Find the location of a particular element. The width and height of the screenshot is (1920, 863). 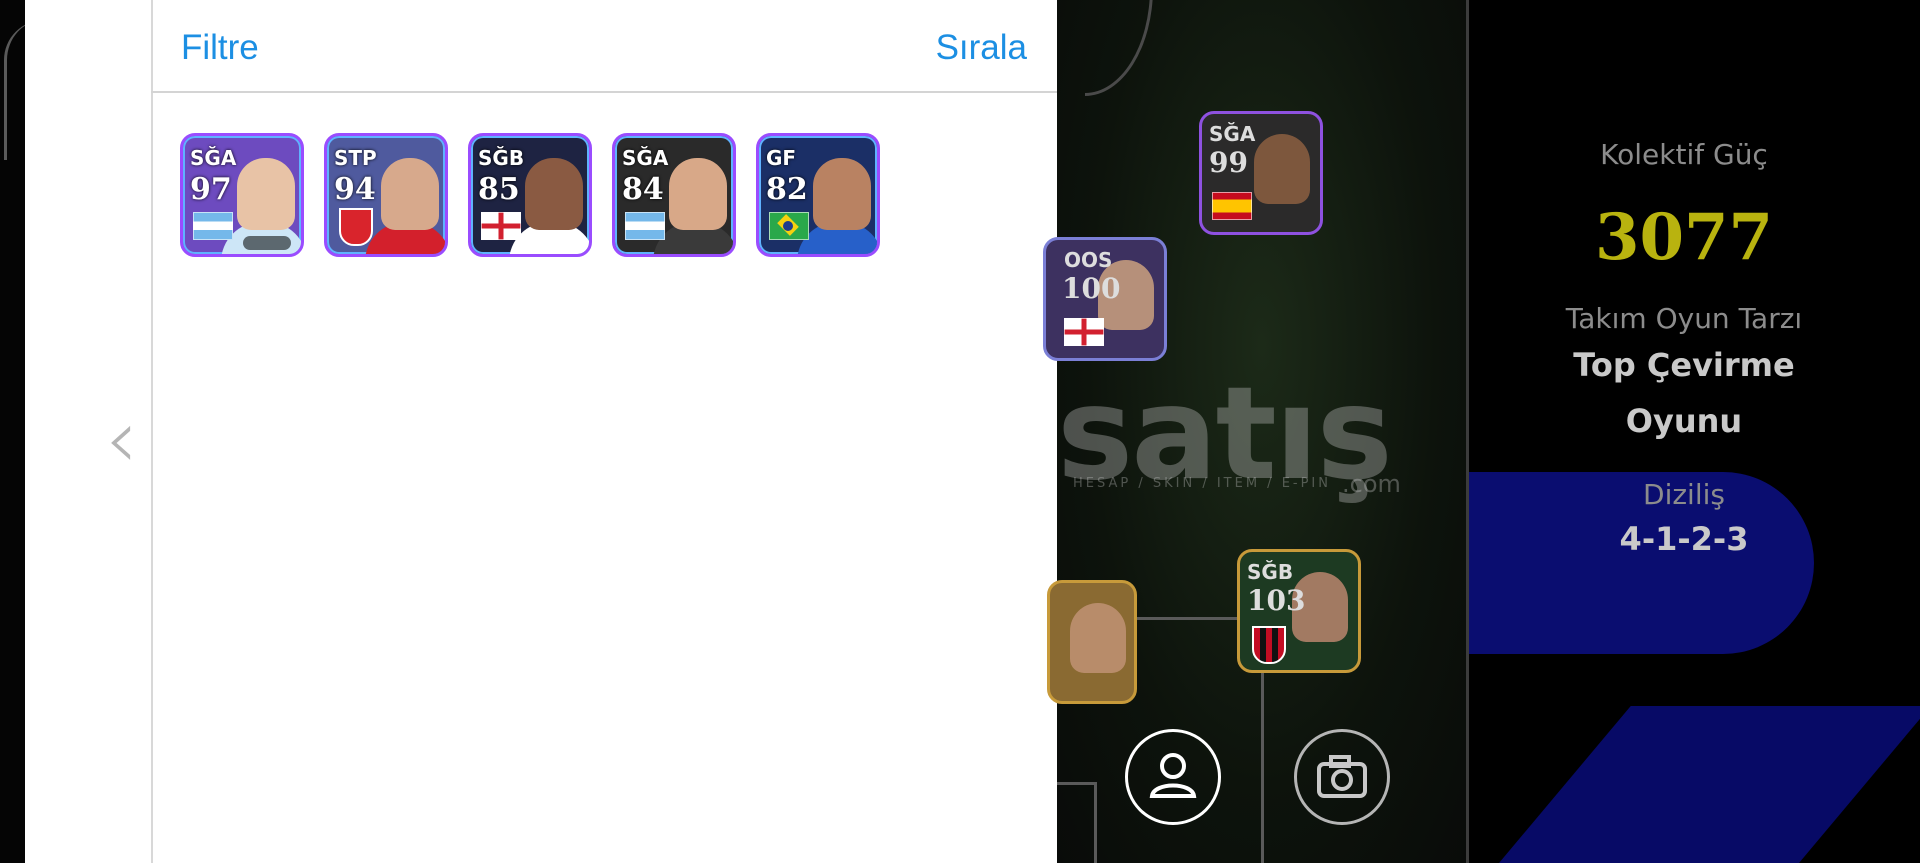

camera-icon is located at coordinates (1342, 777).